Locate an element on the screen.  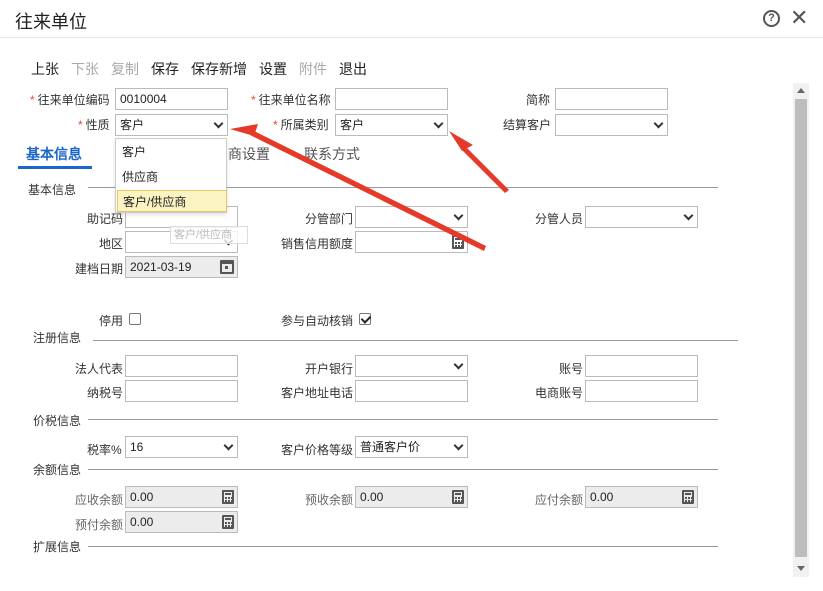
name-input is located at coordinates (391, 99).